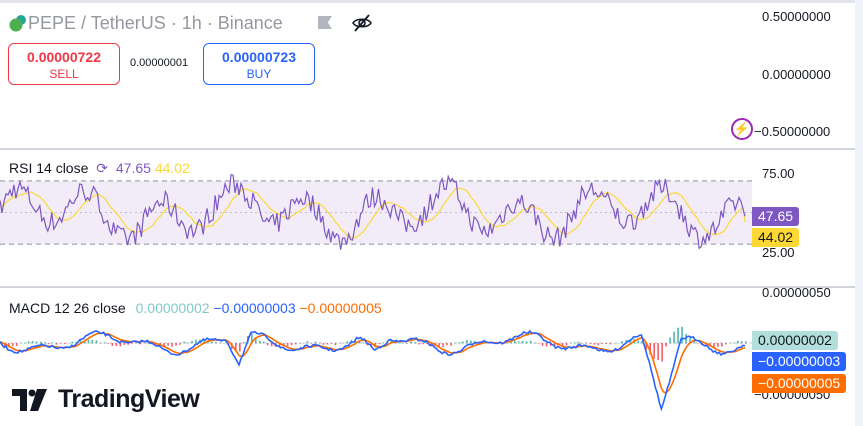  Describe the element at coordinates (172, 308) in the screenshot. I see `macd-legend-hist: 0.00000002` at that location.